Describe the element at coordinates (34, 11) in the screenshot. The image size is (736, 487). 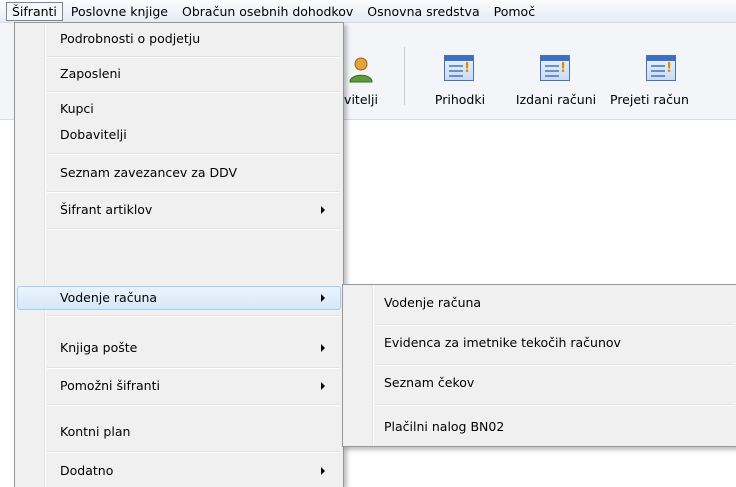
I see `menu-sifranti: Šifranti` at that location.